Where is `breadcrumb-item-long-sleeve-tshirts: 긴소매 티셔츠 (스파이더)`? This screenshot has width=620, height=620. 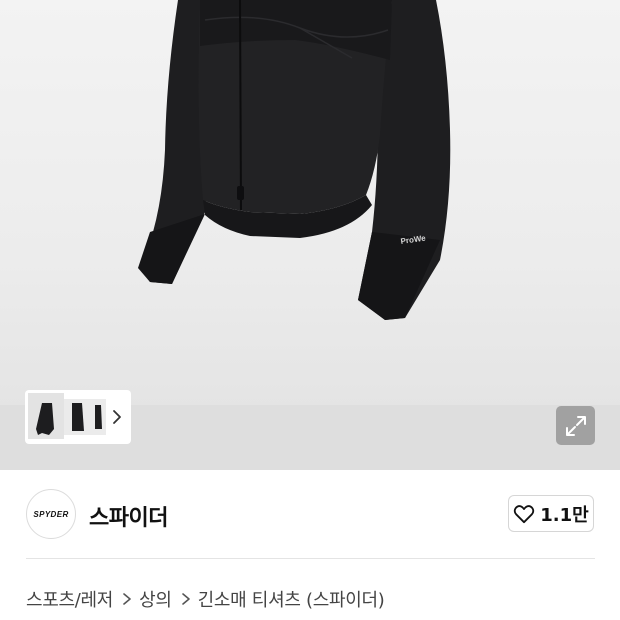 breadcrumb-item-long-sleeve-tshirts: 긴소매 티셔츠 (스파이더) is located at coordinates (291, 599).